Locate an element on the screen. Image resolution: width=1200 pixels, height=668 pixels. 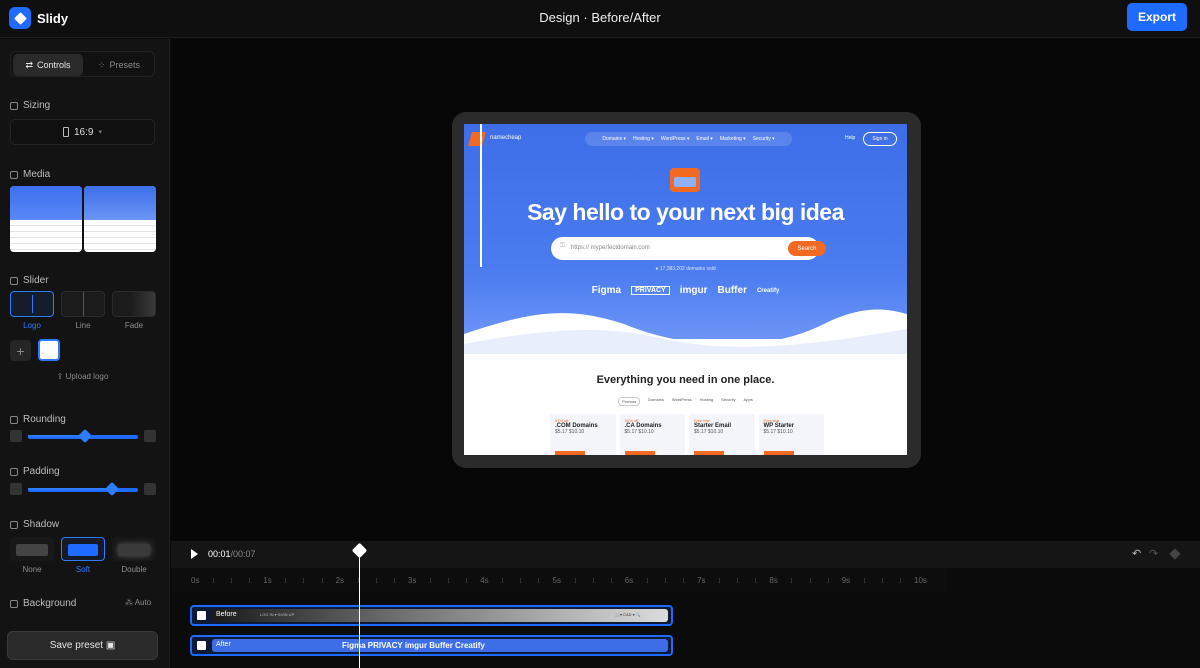
site-card: 30% off .CA Domains $5.17 $10.10 is located at coordinates (652, 434).